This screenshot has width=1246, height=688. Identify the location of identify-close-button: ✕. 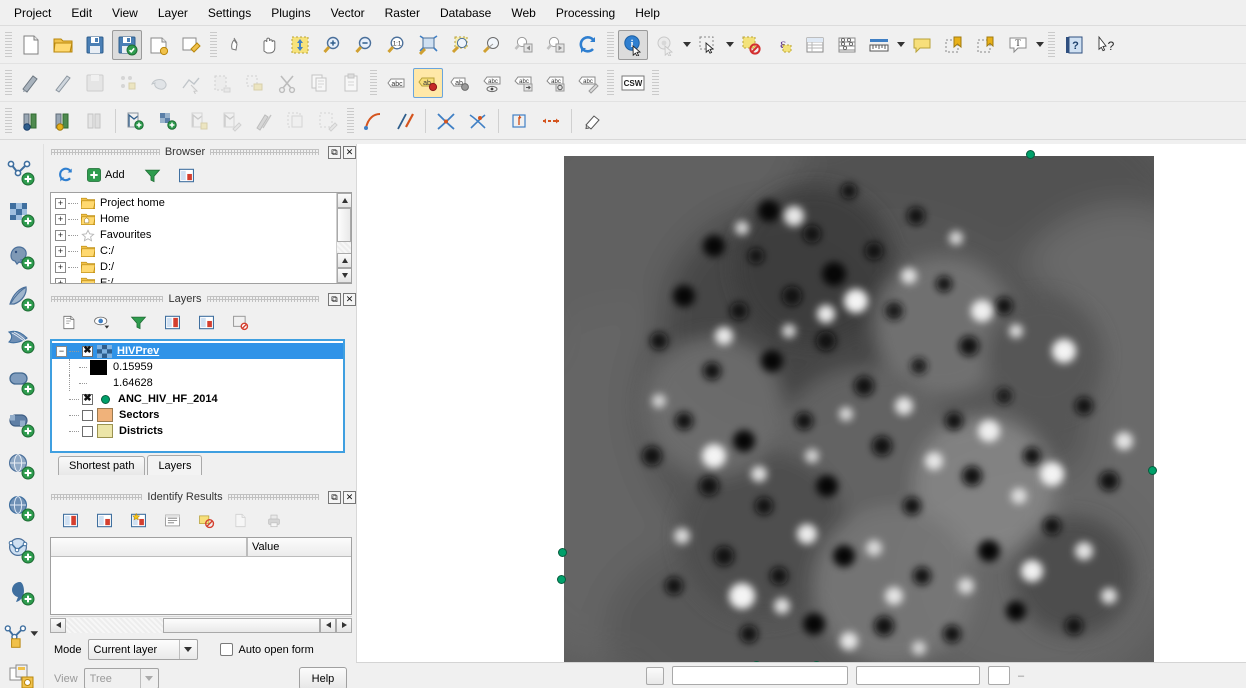
(350, 497).